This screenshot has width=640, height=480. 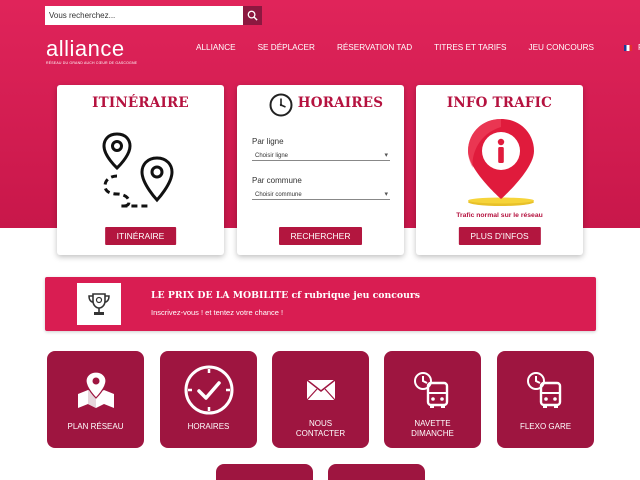 I want to click on search-bar, so click(x=153, y=15).